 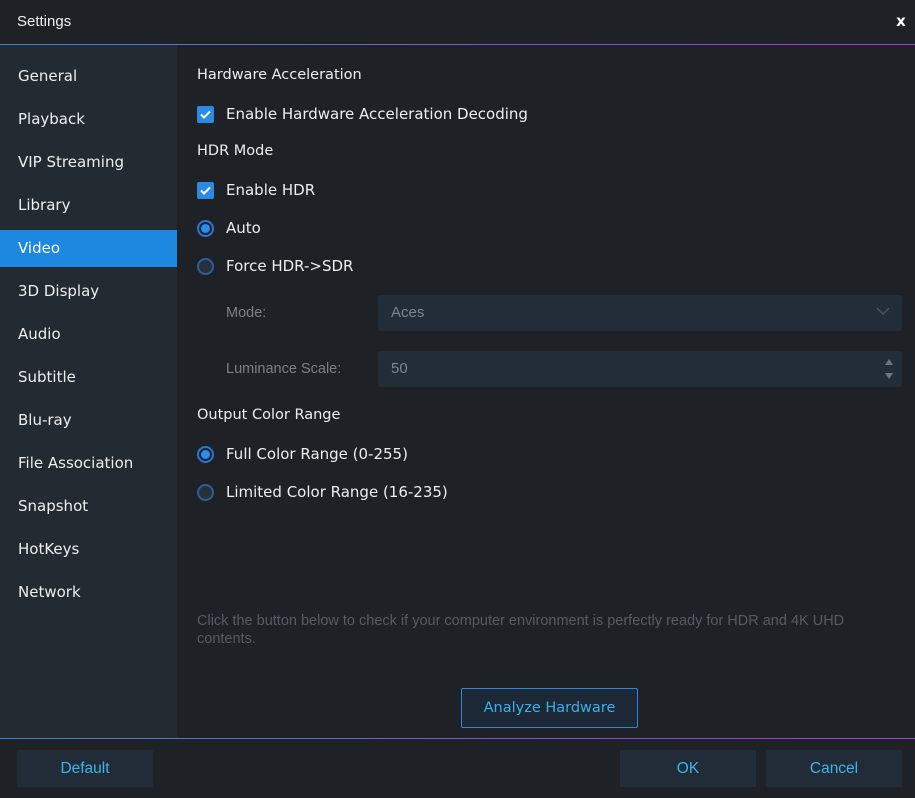 What do you see at coordinates (284, 369) in the screenshot?
I see `luminance-scale-label: Luminance Scale:` at bounding box center [284, 369].